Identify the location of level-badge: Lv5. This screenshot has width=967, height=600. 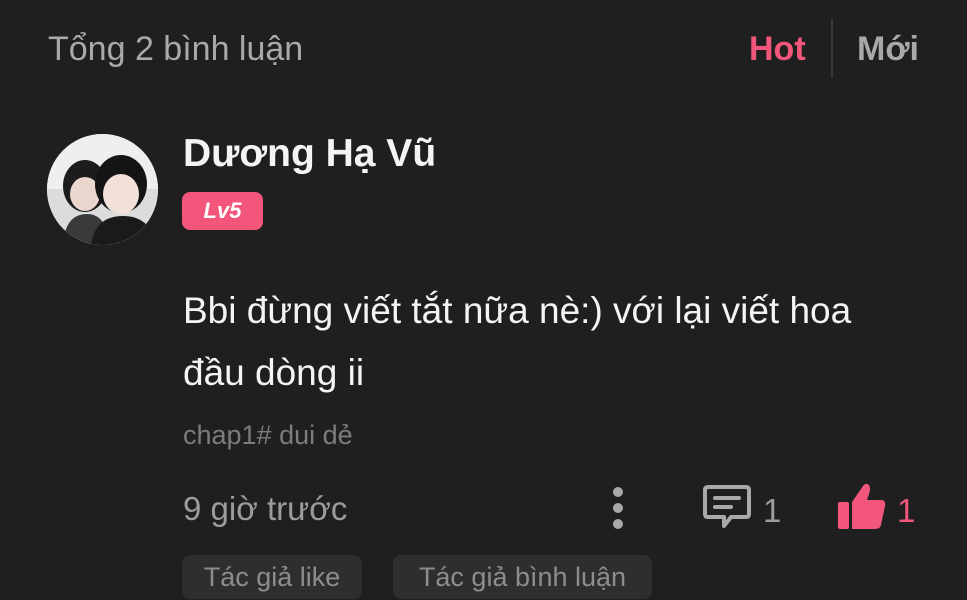
(222, 211).